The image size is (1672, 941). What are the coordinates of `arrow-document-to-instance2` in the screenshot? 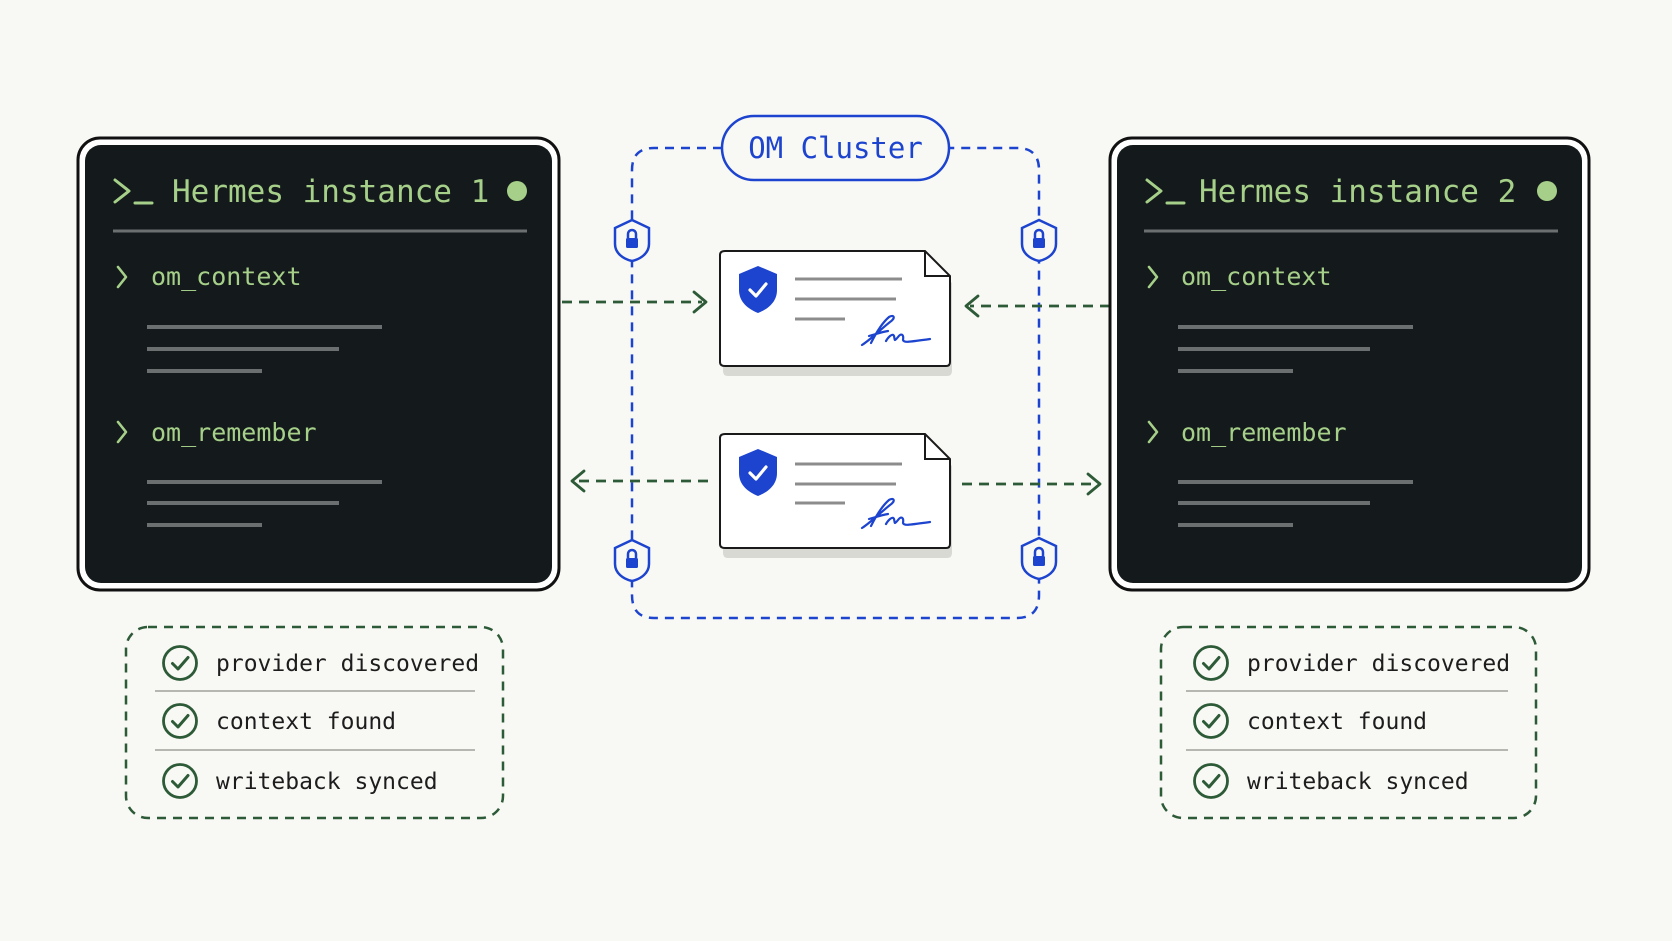 It's located at (1032, 484).